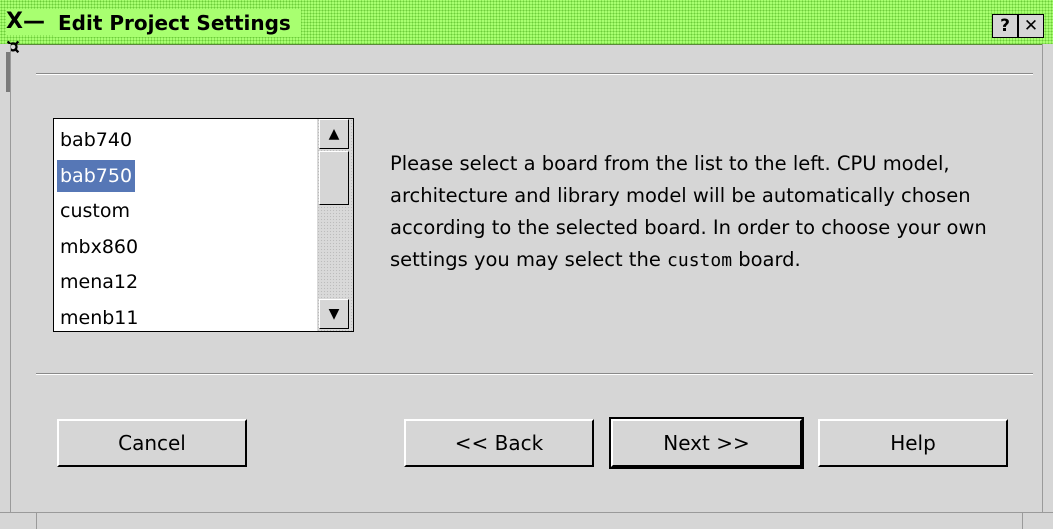 The height and width of the screenshot is (529, 1053). Describe the element at coordinates (96, 140) in the screenshot. I see `board-list-item: bab740` at that location.